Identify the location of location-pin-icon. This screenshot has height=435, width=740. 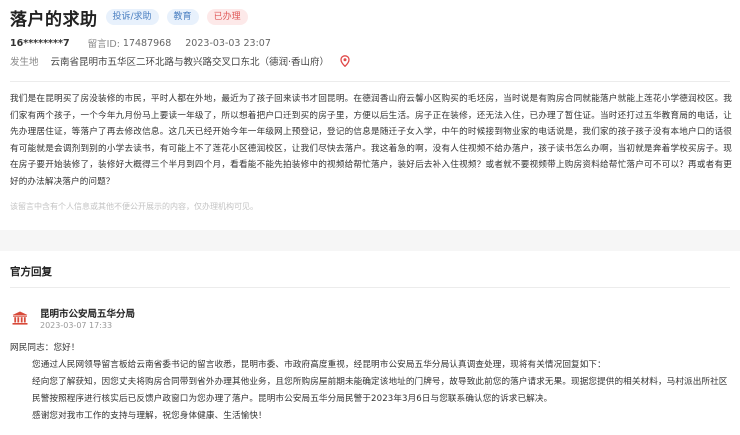
(345, 61).